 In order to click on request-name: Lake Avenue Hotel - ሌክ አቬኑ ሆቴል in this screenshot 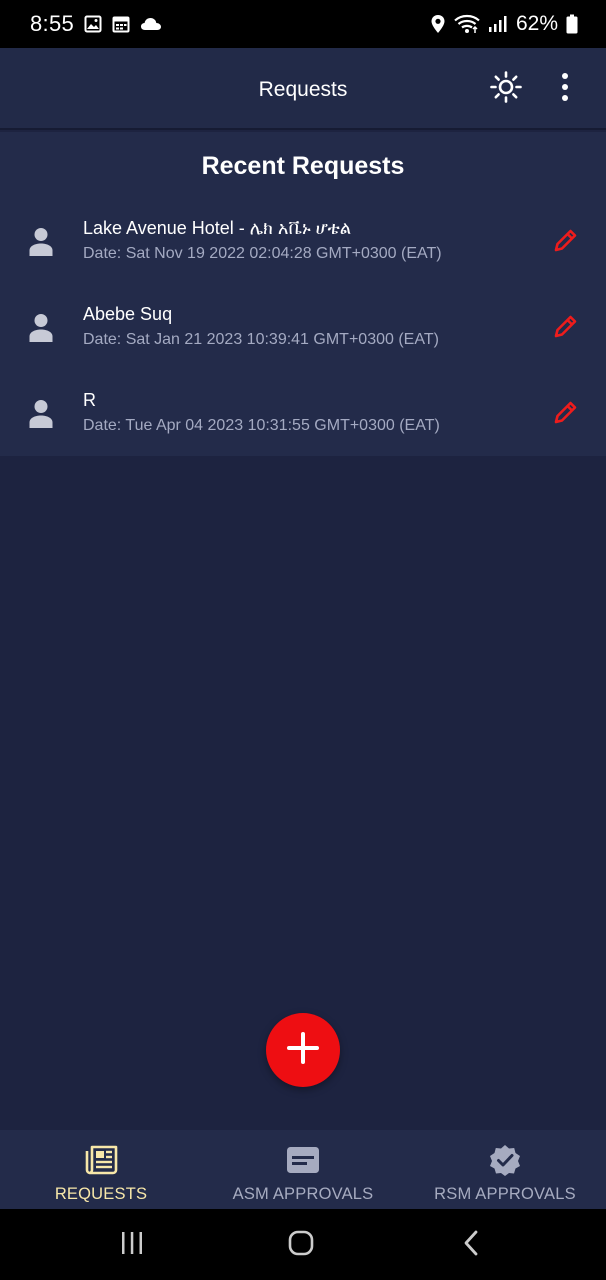, I will do `click(217, 228)`.